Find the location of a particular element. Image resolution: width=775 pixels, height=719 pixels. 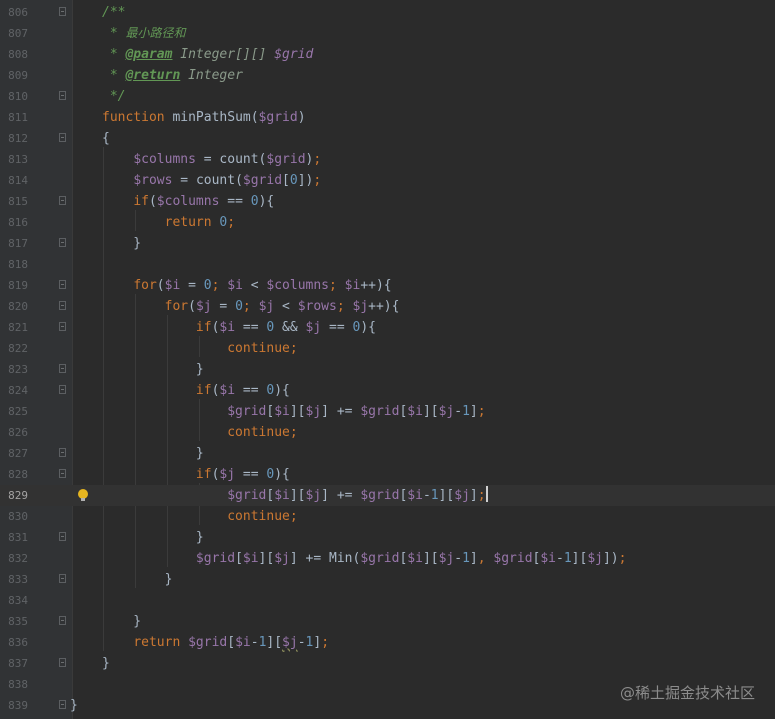

line-number: 812 is located at coordinates (18, 138).